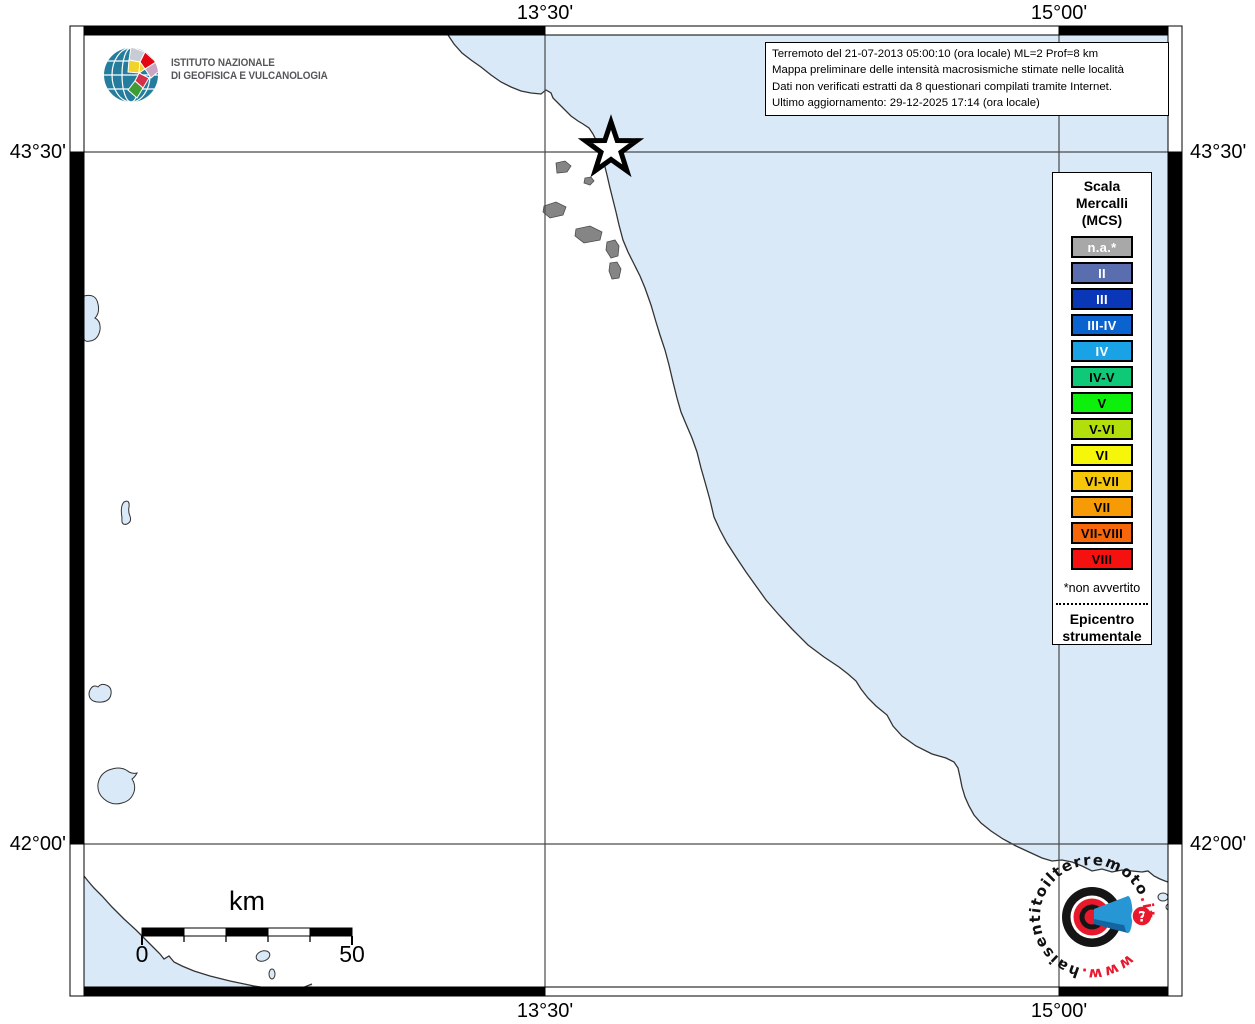 Image resolution: width=1255 pixels, height=1024 pixels. I want to click on axis-label-left-42-00: 42°00', so click(37, 844).